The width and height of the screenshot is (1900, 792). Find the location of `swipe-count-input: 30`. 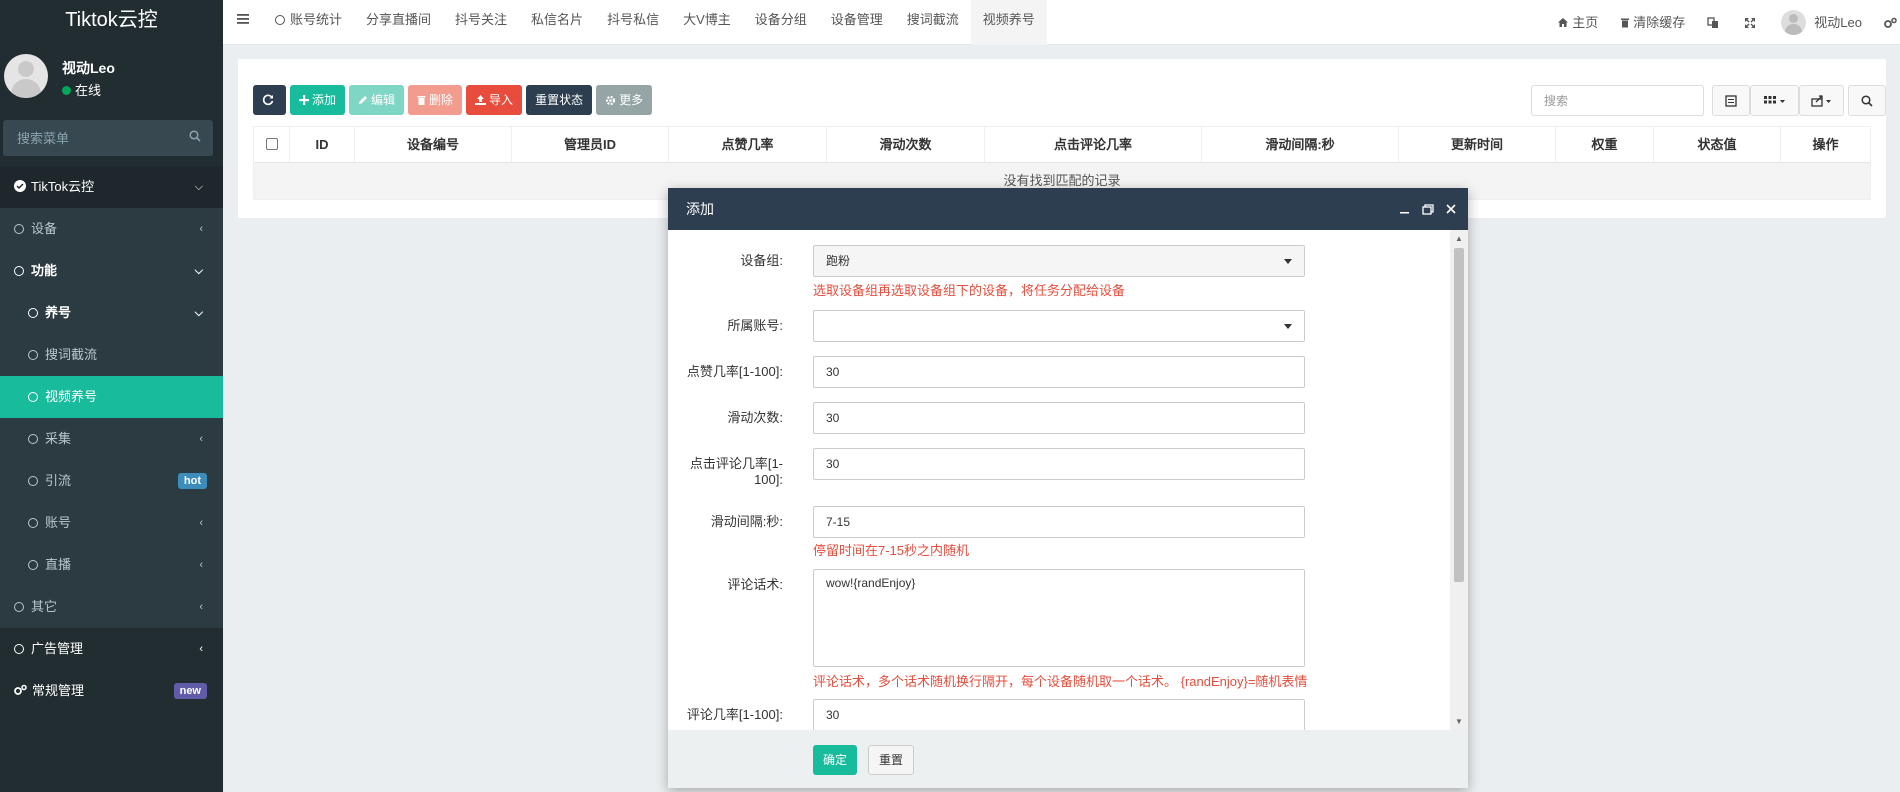

swipe-count-input: 30 is located at coordinates (1059, 418).